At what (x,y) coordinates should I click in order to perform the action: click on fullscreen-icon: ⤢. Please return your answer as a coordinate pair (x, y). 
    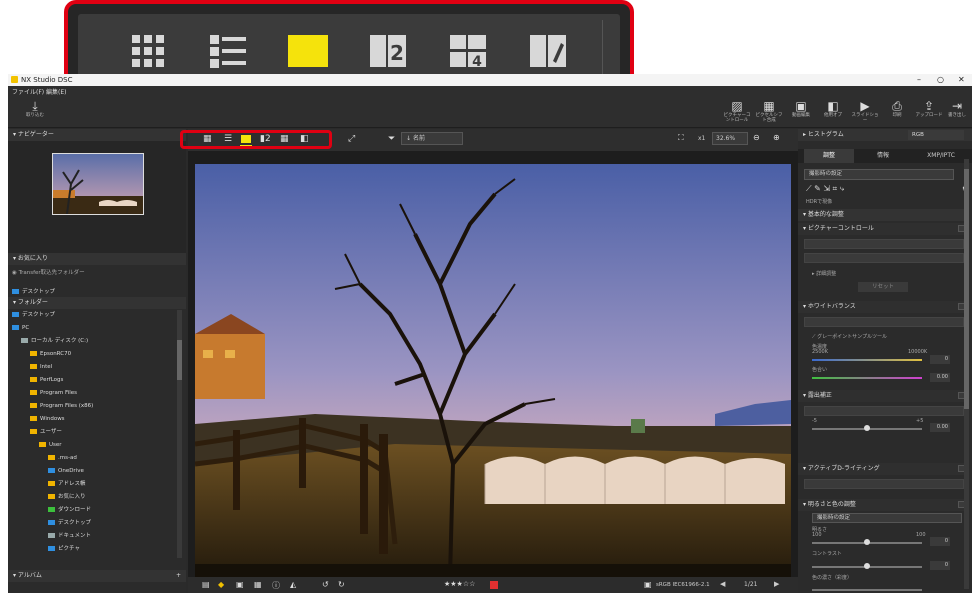
    Looking at the image, I should click on (351, 139).